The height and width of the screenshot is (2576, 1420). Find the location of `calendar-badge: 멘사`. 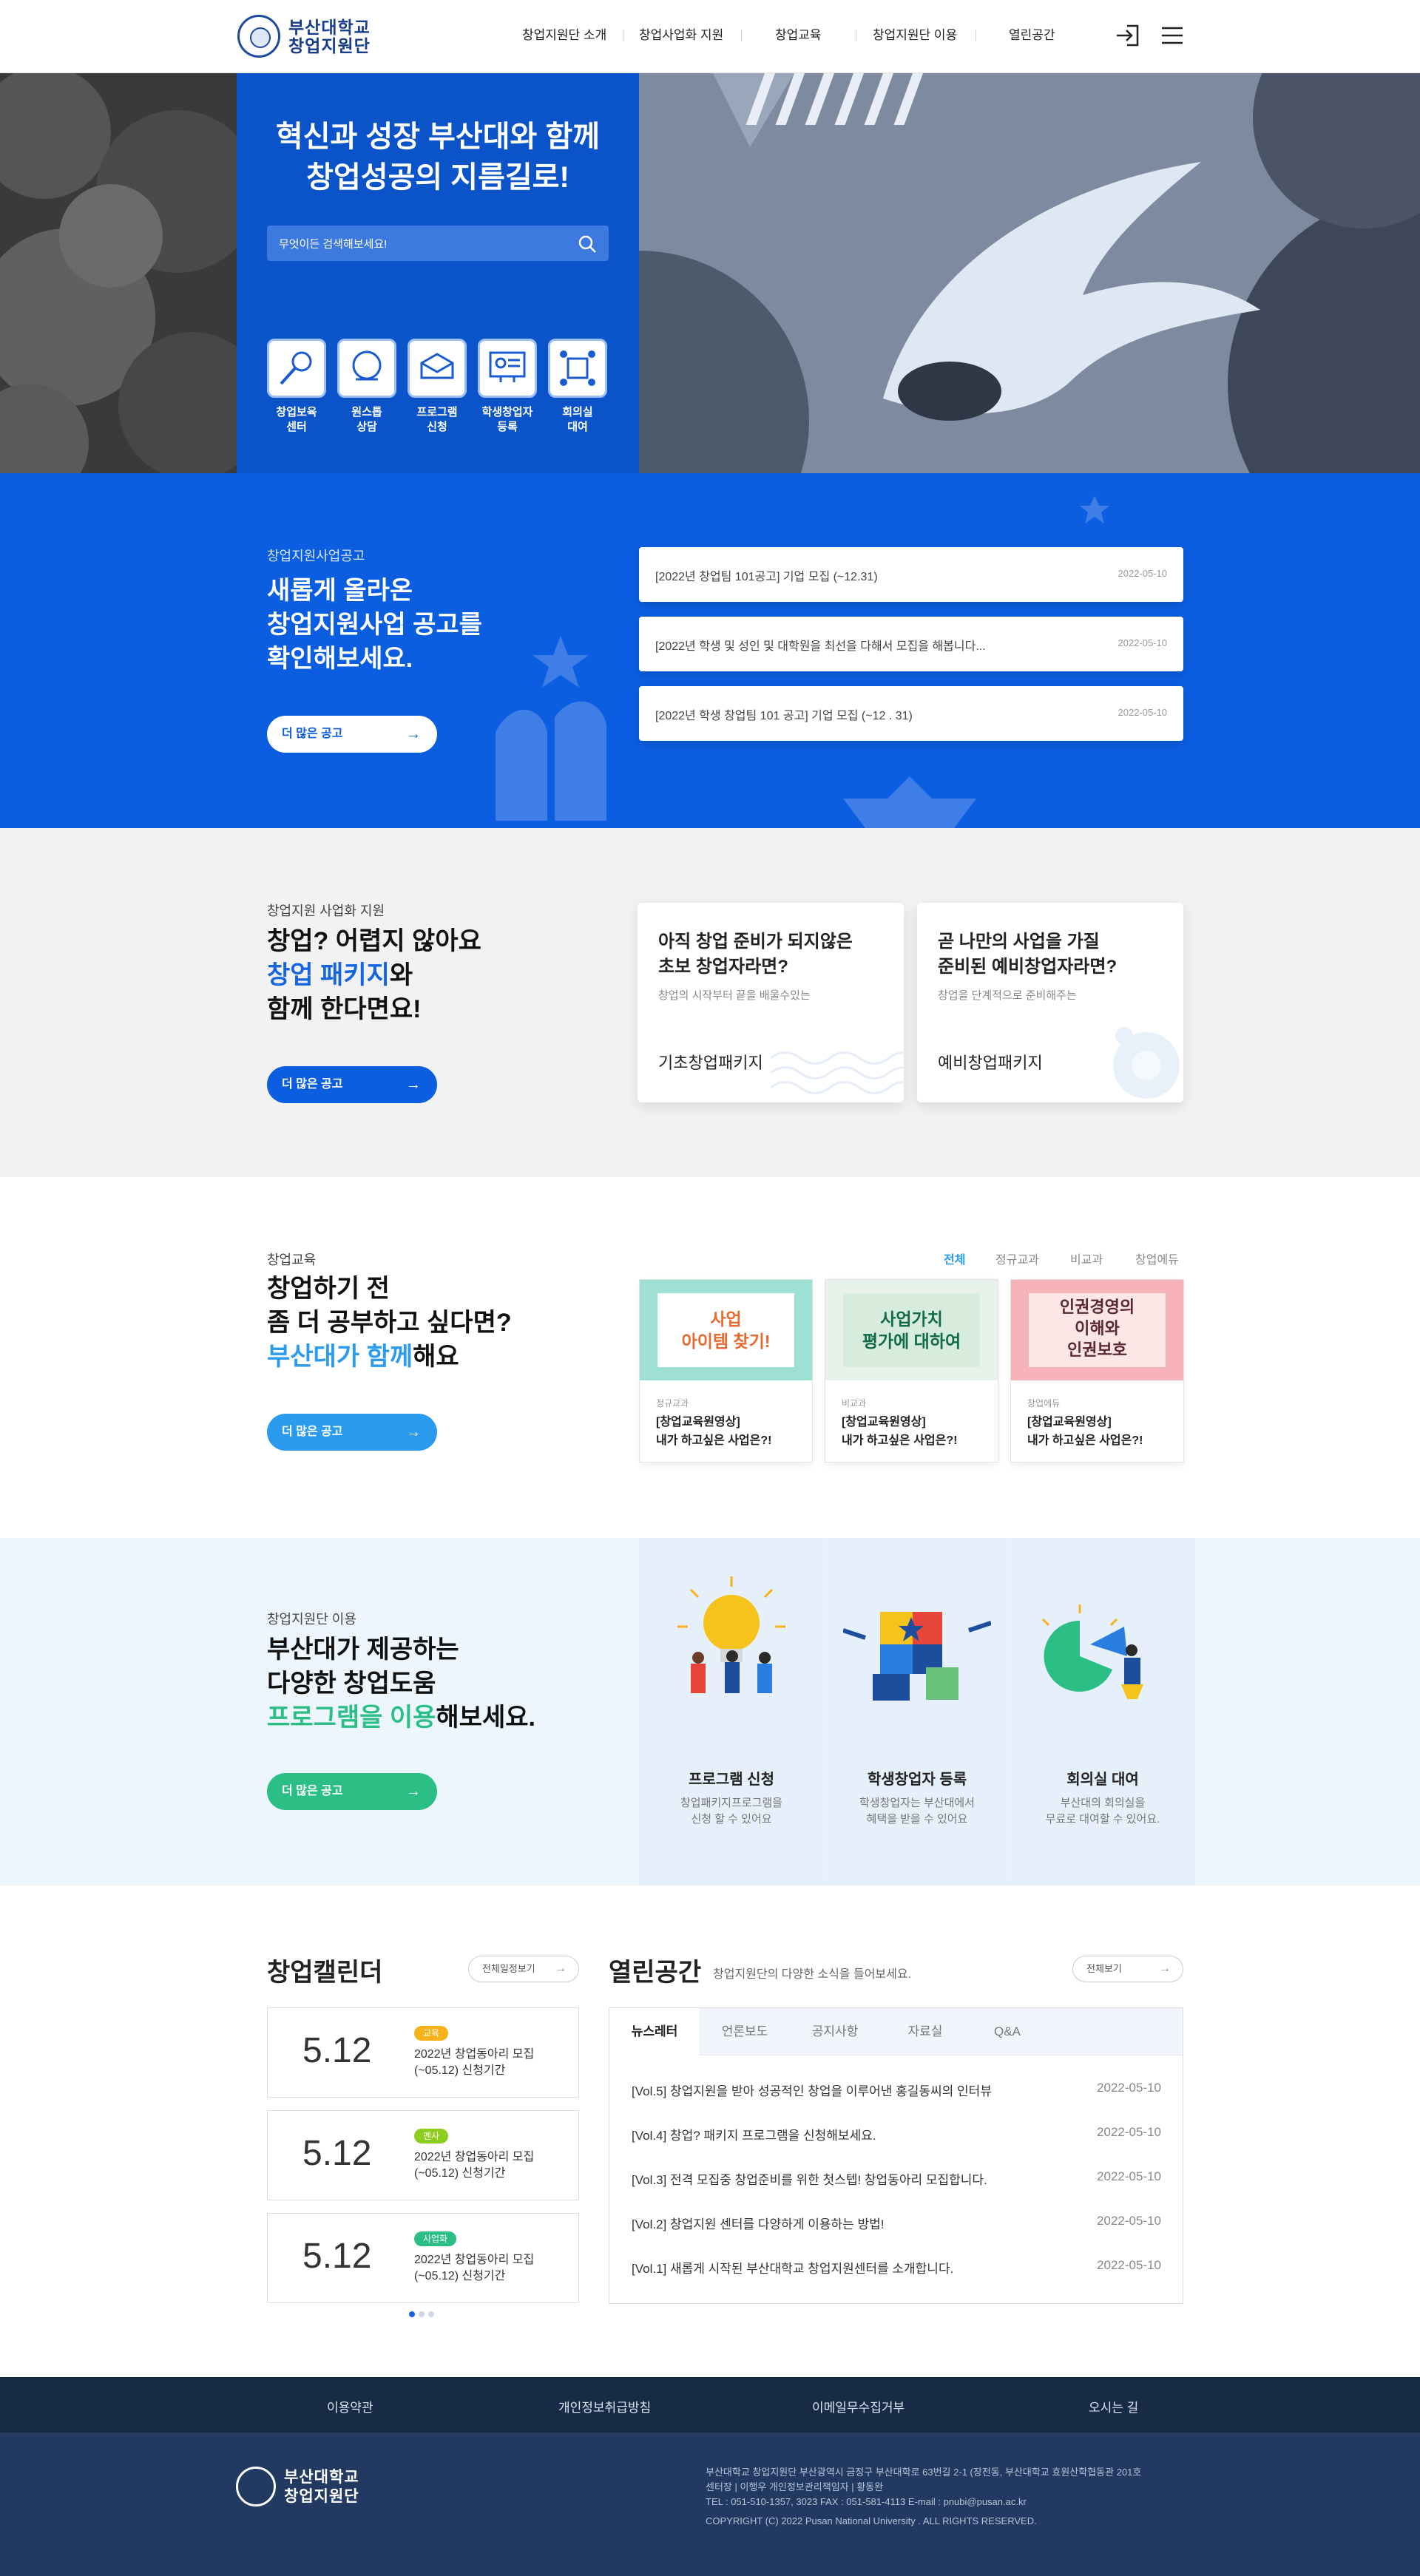

calendar-badge: 멘사 is located at coordinates (432, 2136).